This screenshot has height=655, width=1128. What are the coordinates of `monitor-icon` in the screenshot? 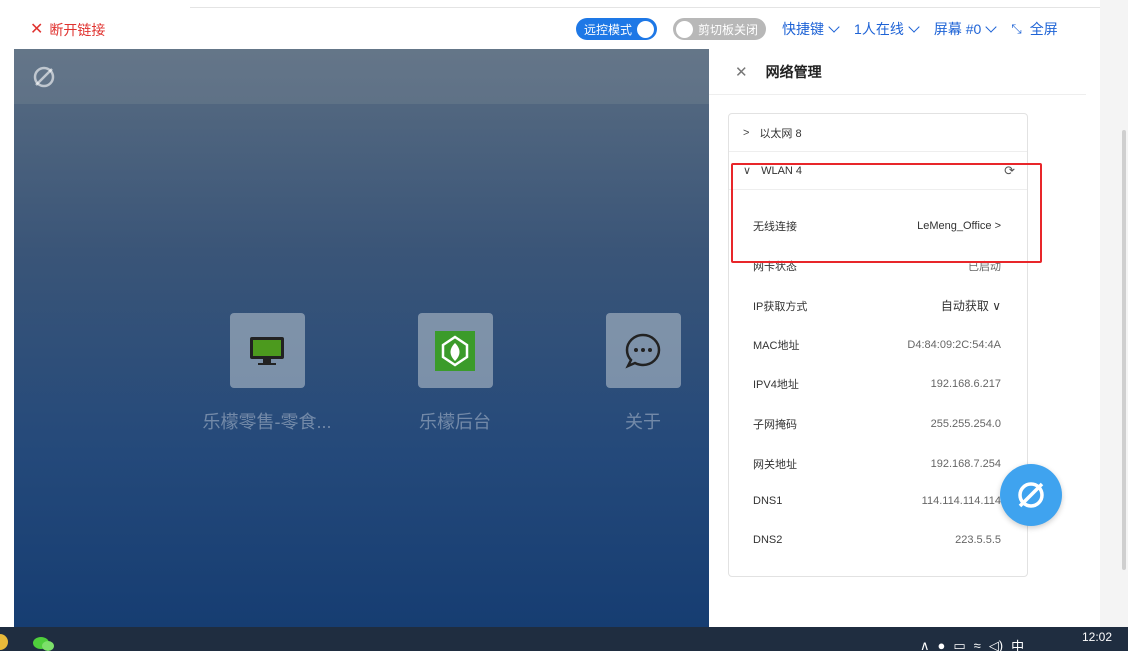 It's located at (267, 350).